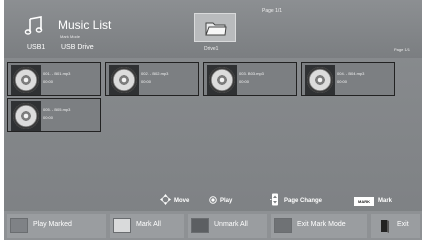 The height and width of the screenshot is (240, 426). What do you see at coordinates (36, 47) in the screenshot?
I see `breadcrumb-device: USB1` at bounding box center [36, 47].